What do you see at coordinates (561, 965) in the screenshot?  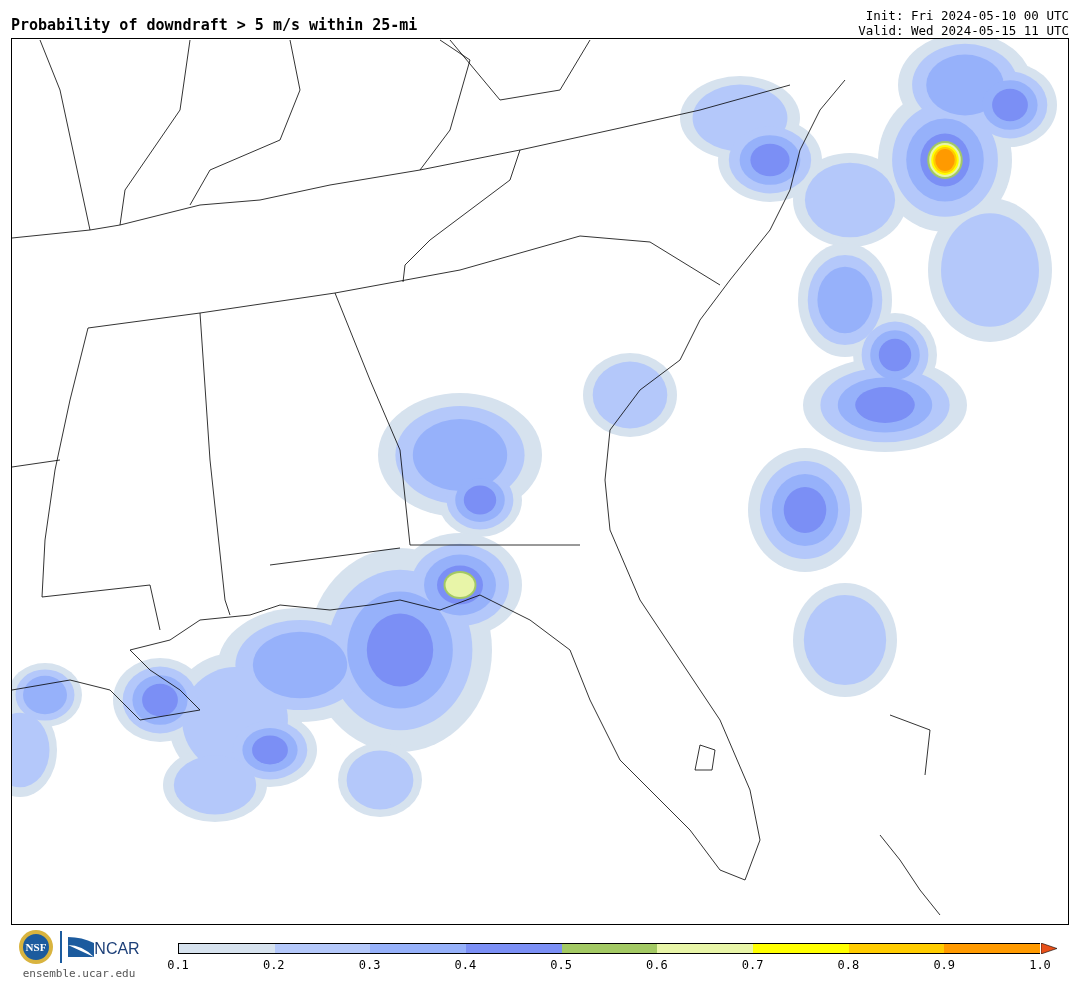 I see `colorbar-tick-label: 0.5` at bounding box center [561, 965].